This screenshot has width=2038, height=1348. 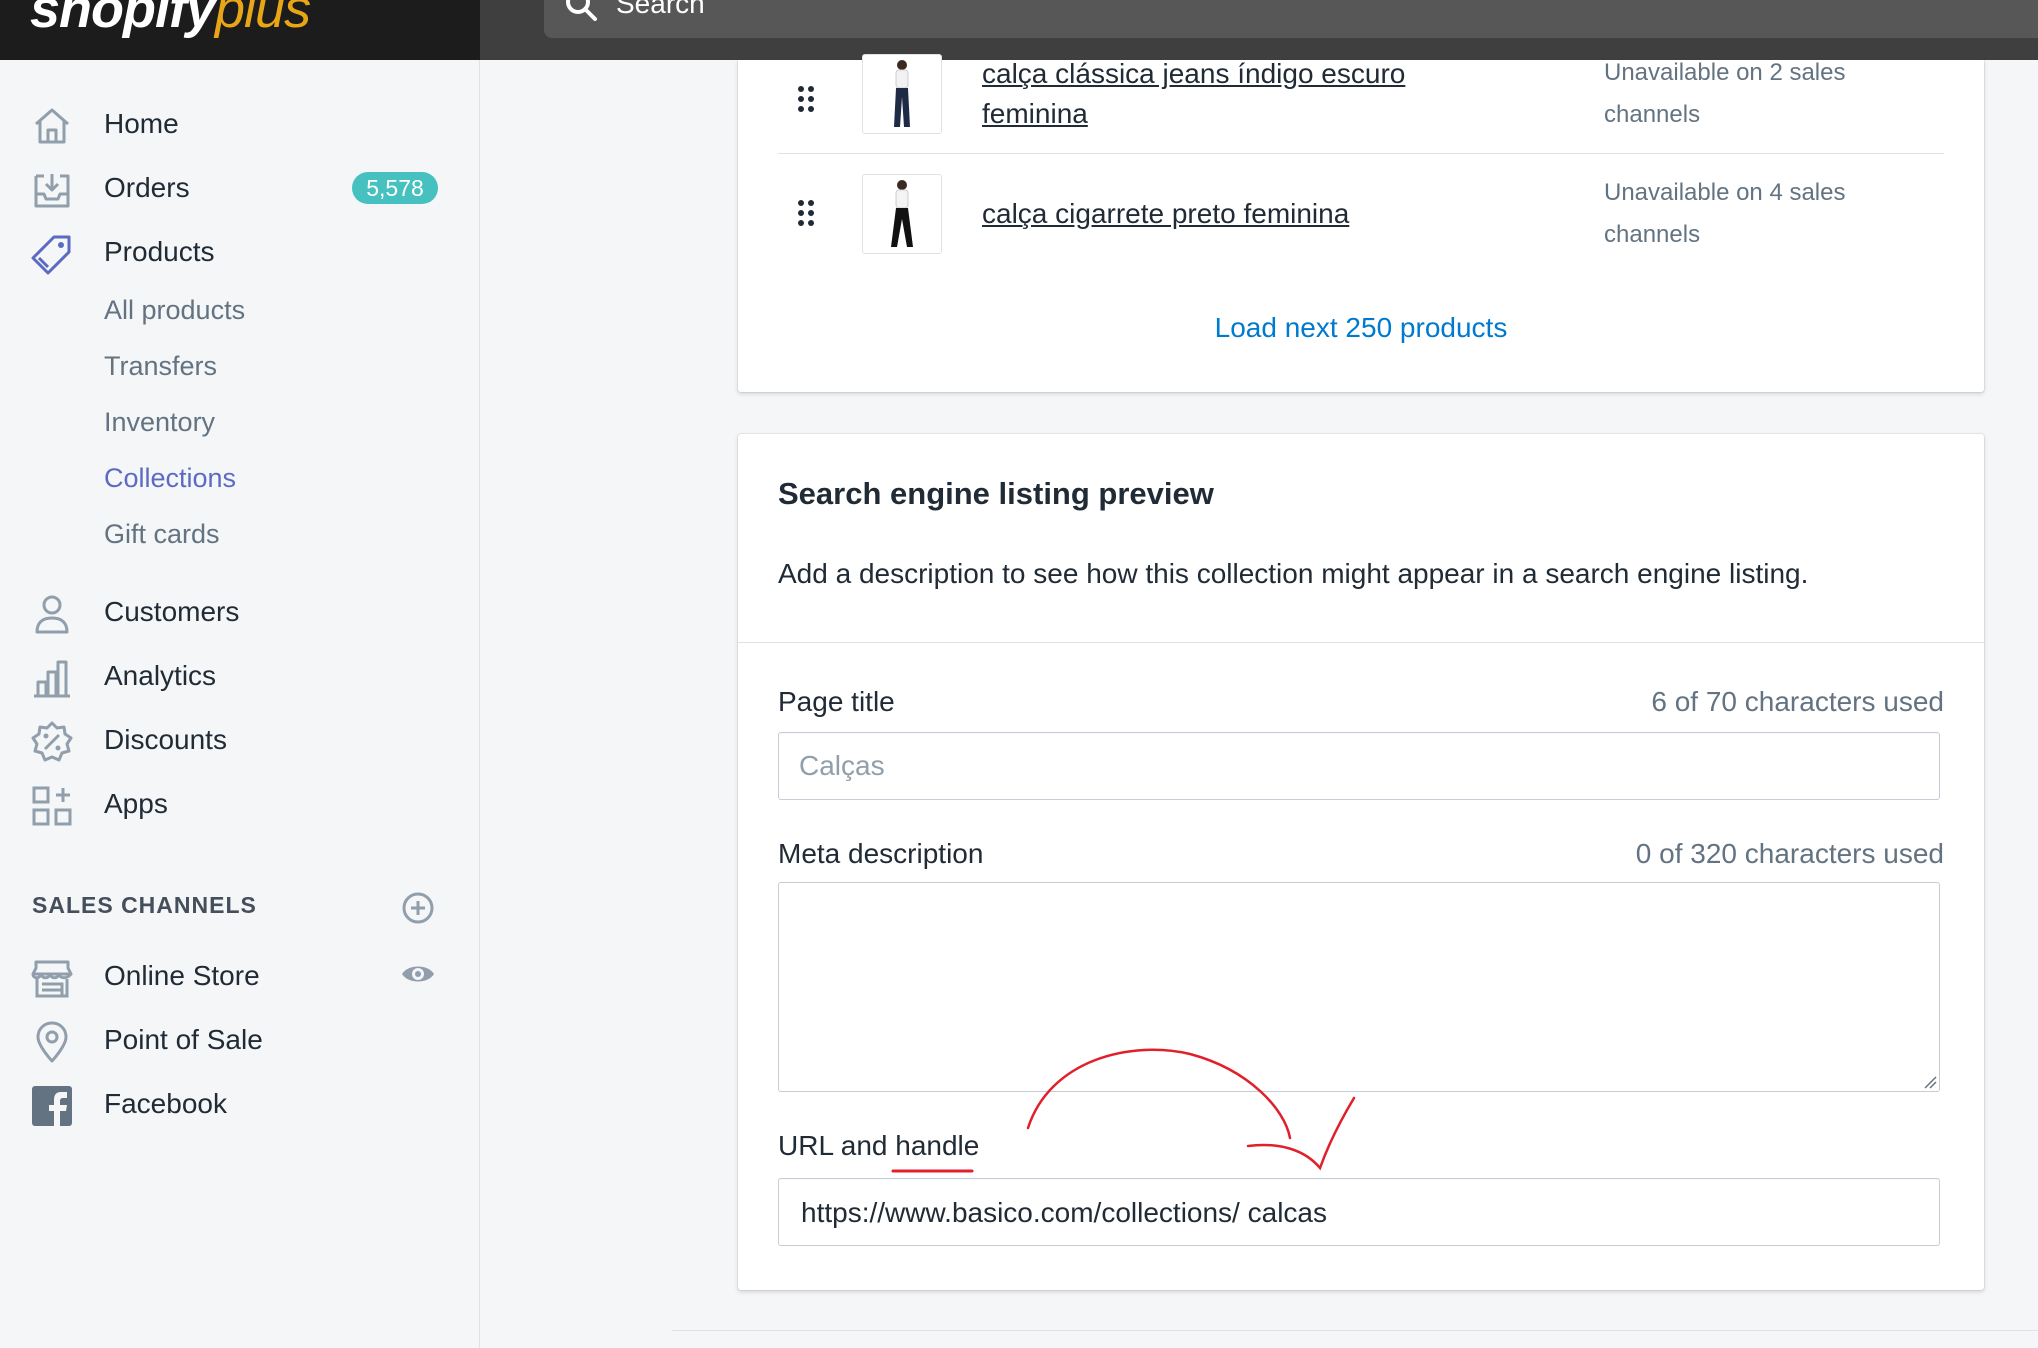 What do you see at coordinates (147, 187) in the screenshot?
I see `sidebar-item-label: Orders` at bounding box center [147, 187].